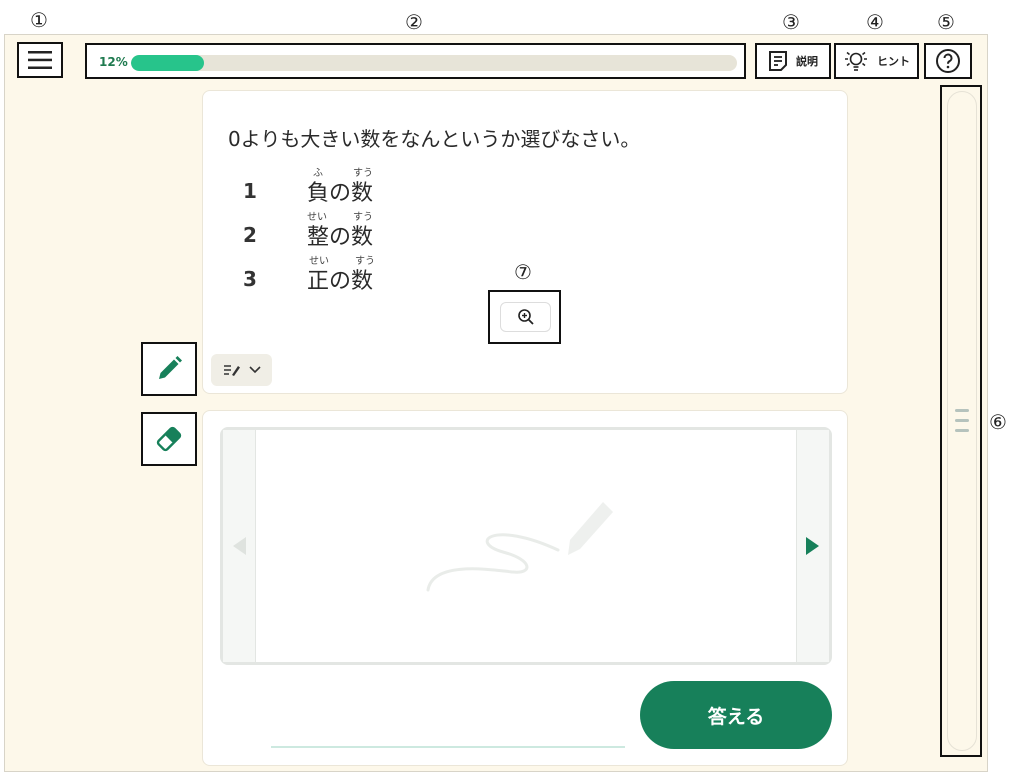 The width and height of the screenshot is (1024, 776). What do you see at coordinates (414, 22) in the screenshot?
I see `annotation-2: ②` at bounding box center [414, 22].